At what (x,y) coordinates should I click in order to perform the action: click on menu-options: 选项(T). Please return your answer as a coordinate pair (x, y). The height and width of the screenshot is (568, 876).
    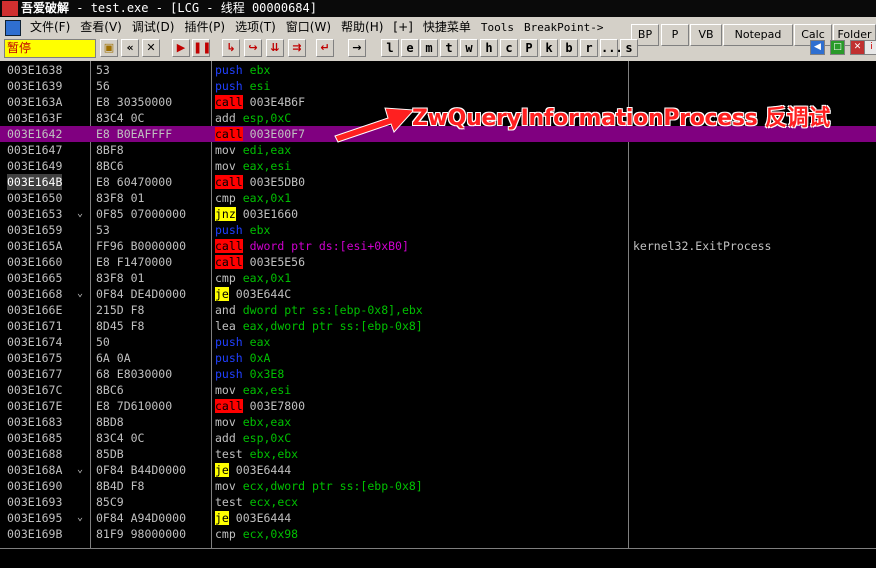
    Looking at the image, I should click on (255, 27).